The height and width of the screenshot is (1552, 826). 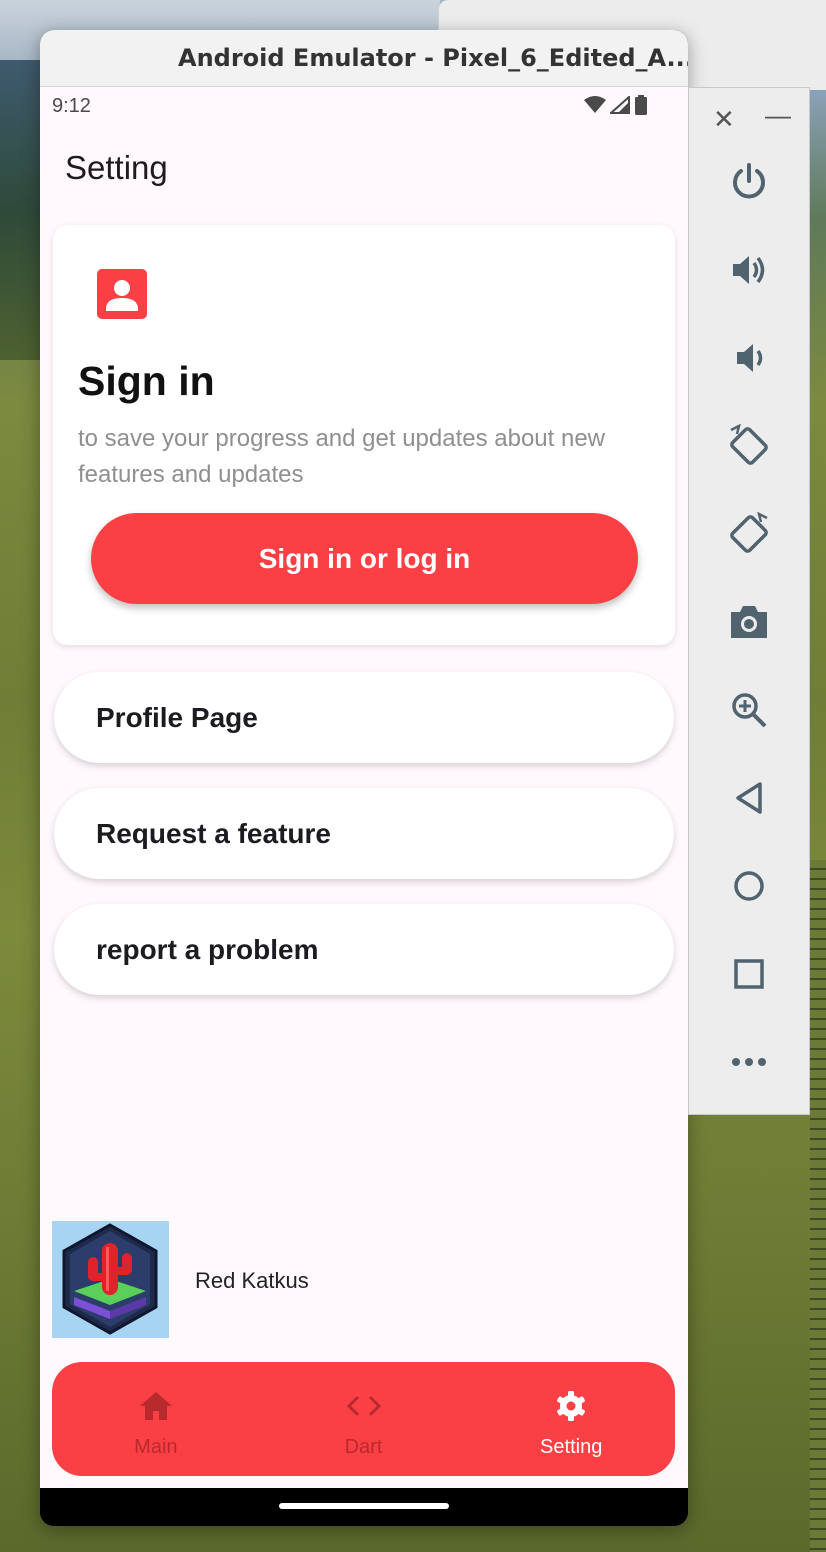 I want to click on camera-icon, so click(x=749, y=622).